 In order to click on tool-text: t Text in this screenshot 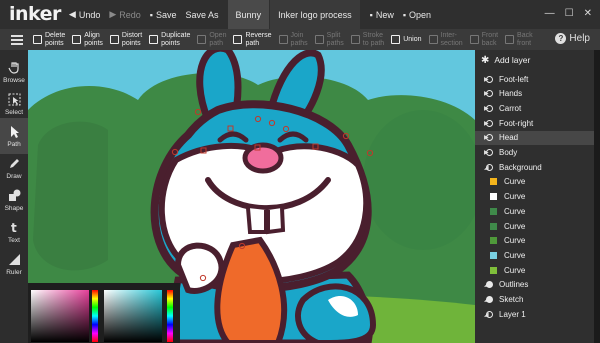, I will do `click(14, 232)`.